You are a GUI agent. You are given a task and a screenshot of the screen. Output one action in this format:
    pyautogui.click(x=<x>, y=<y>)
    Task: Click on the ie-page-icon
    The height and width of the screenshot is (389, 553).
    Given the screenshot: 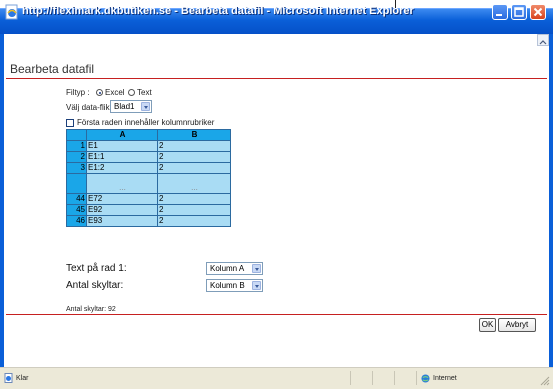 What is the action you would take?
    pyautogui.click(x=11, y=12)
    